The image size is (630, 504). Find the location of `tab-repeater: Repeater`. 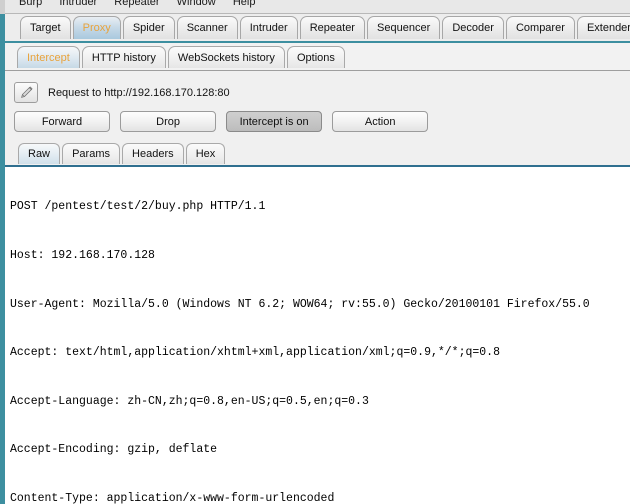

tab-repeater: Repeater is located at coordinates (332, 27).